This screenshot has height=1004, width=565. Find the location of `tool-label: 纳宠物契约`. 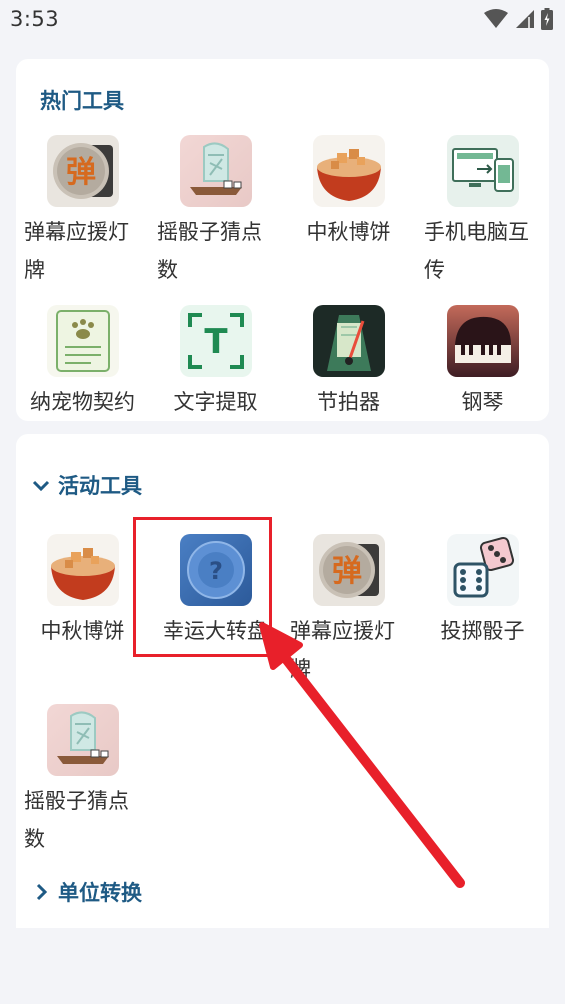

tool-label: 纳宠物契约 is located at coordinates (82, 402).